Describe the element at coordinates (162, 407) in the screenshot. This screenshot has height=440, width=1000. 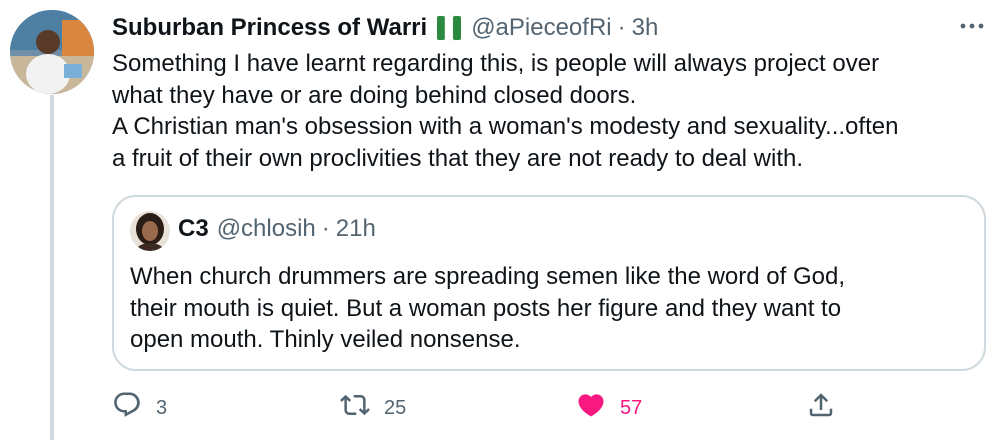
I see `reply-count: 3` at that location.